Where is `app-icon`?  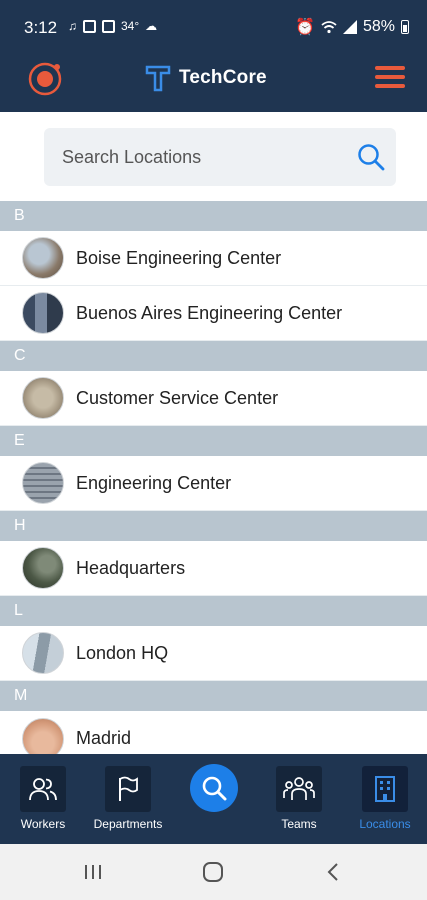 app-icon is located at coordinates (89, 26).